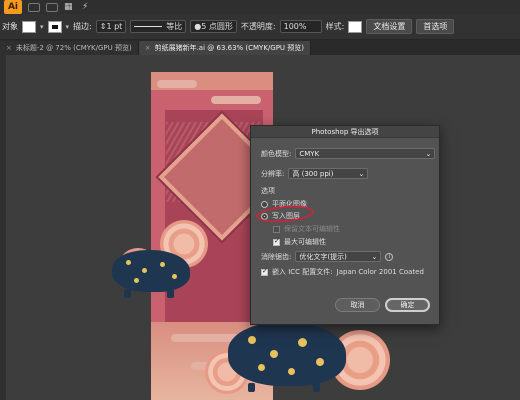 The image size is (520, 400). Describe the element at coordinates (88, 7) in the screenshot. I see `gpu-icon: ⚡` at that location.